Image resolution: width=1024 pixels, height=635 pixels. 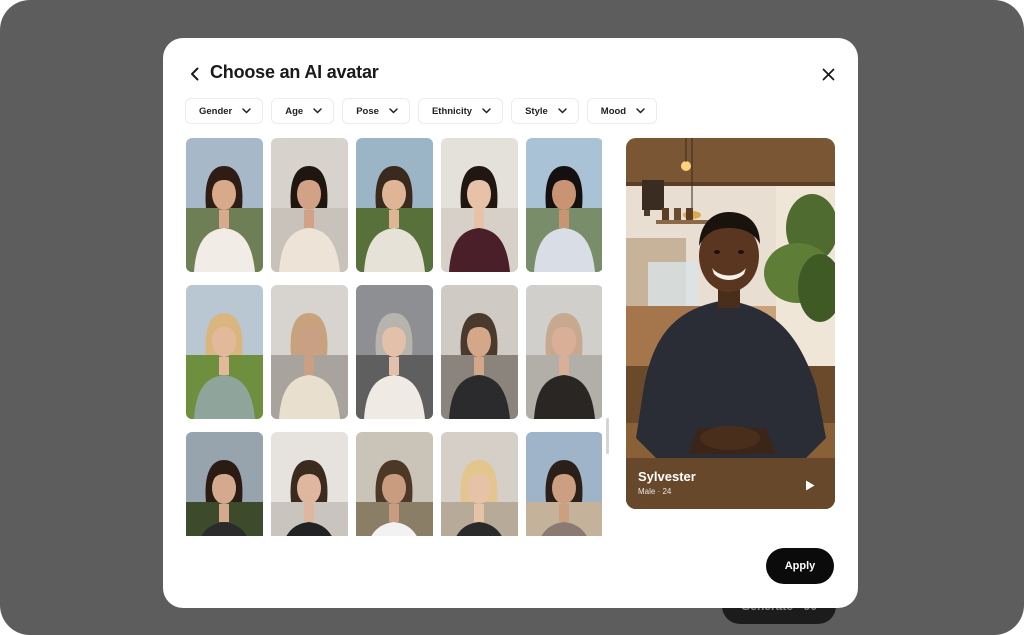 I want to click on filter-gender: Gender, so click(x=224, y=111).